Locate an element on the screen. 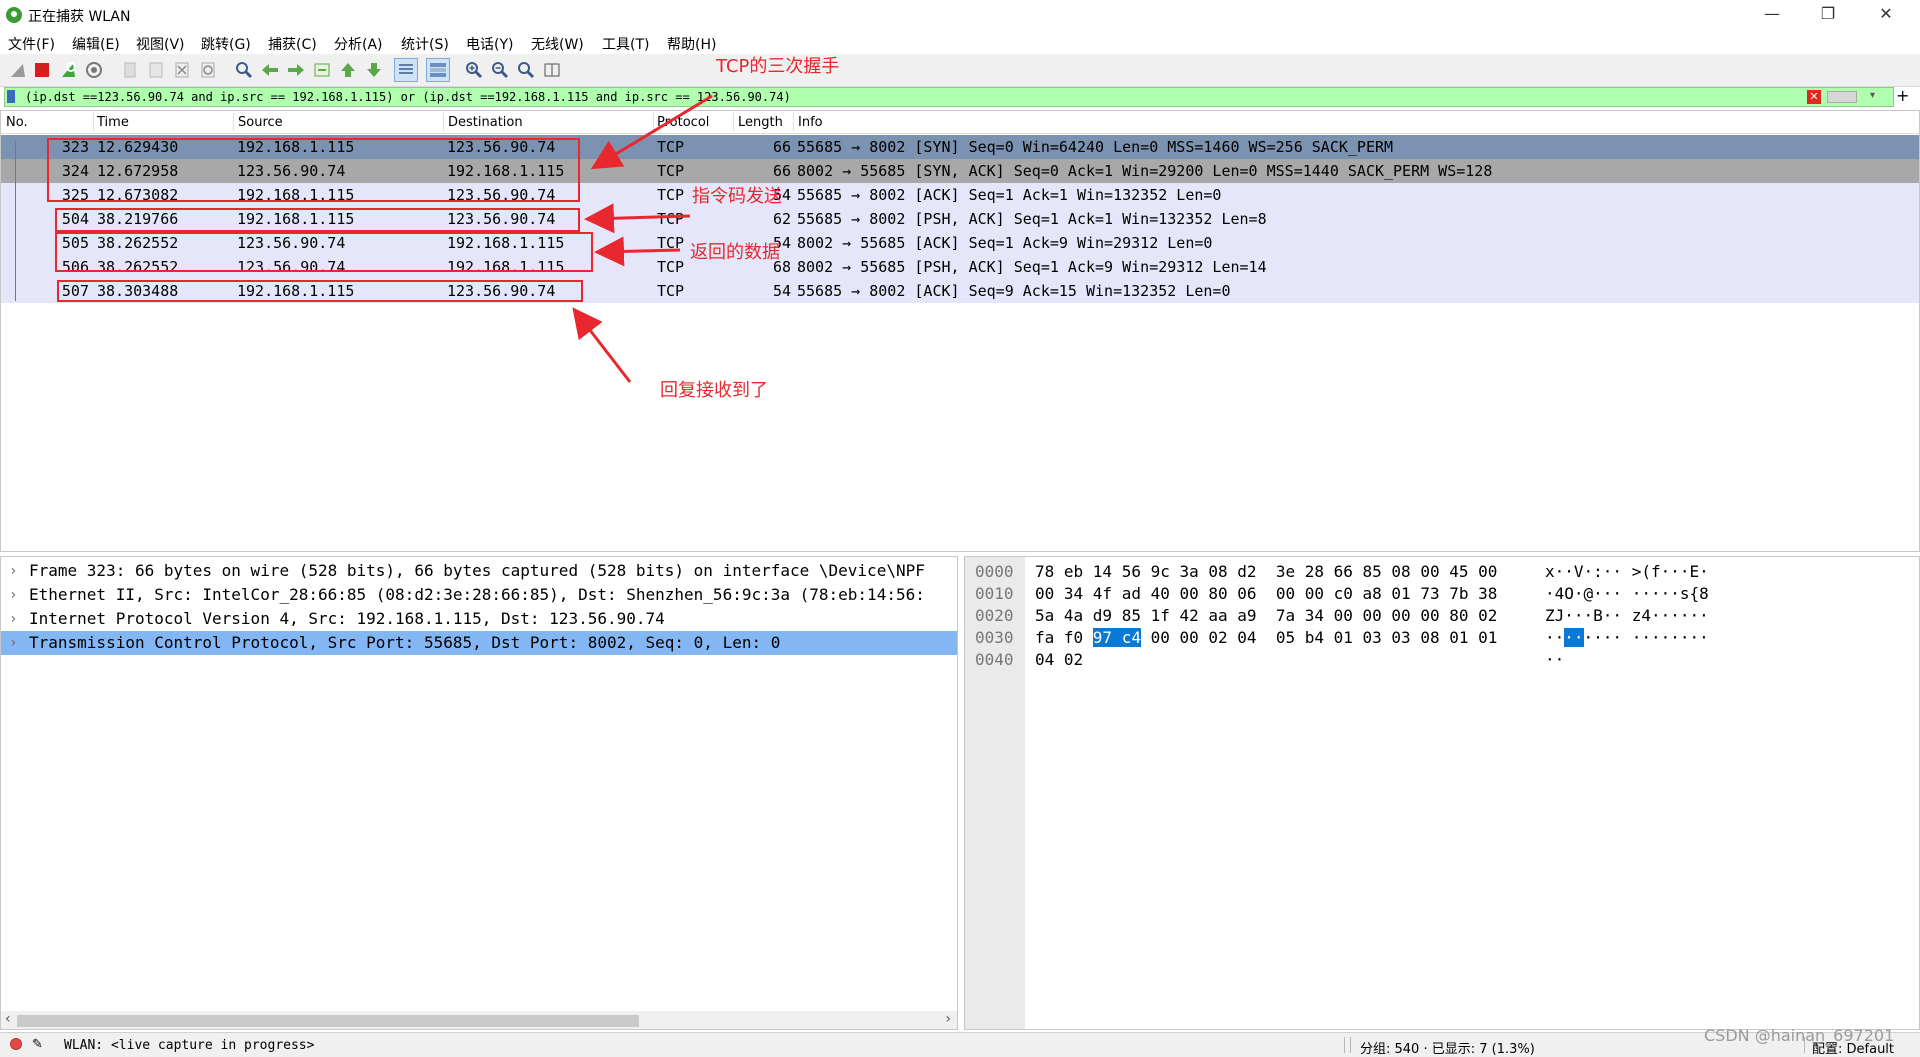  hex-bytes-post: 00 00 02 04 05 b4 01 03 03 08 01 01 is located at coordinates (1319, 637).